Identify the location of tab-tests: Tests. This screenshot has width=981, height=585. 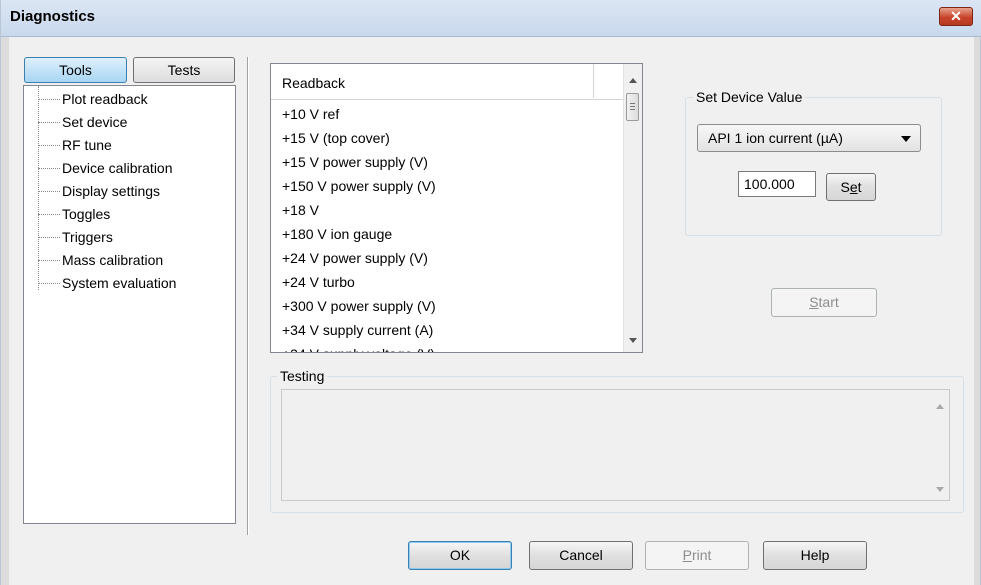
(184, 70).